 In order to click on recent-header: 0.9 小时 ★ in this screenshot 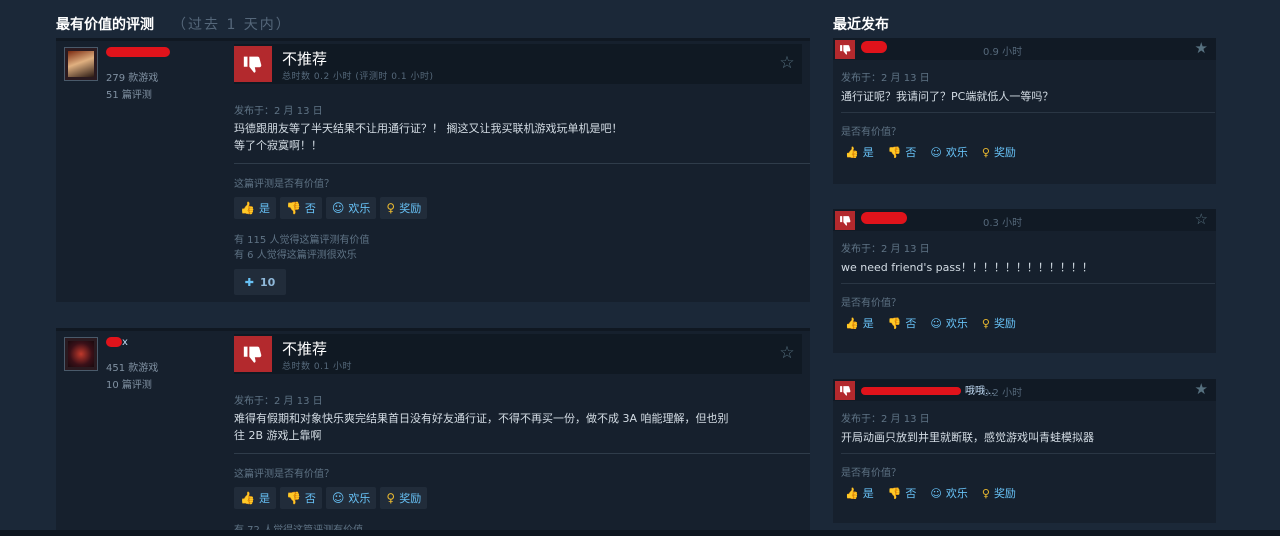, I will do `click(1024, 49)`.